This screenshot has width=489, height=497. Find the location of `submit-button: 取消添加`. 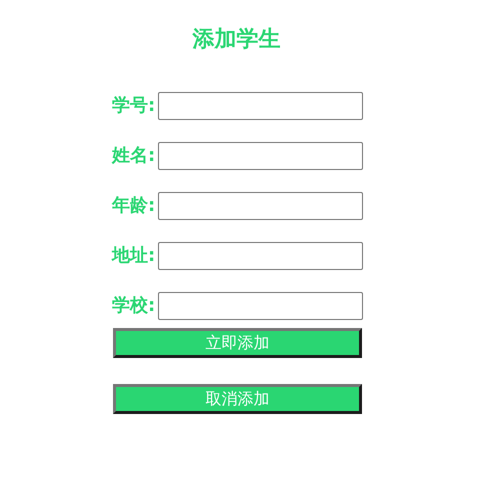

submit-button: 取消添加 is located at coordinates (237, 399).